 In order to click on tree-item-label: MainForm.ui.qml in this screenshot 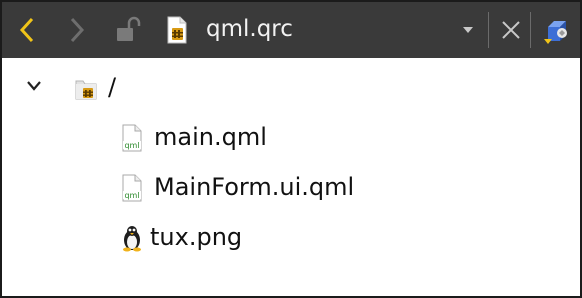, I will do `click(254, 187)`.